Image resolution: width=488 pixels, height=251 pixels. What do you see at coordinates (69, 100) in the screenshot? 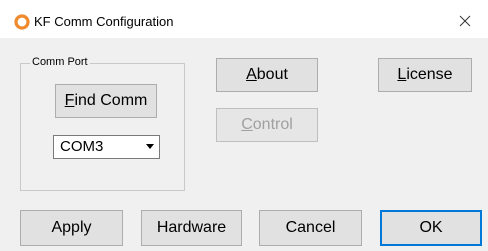
I see `find-comm-mnemonic: F` at bounding box center [69, 100].